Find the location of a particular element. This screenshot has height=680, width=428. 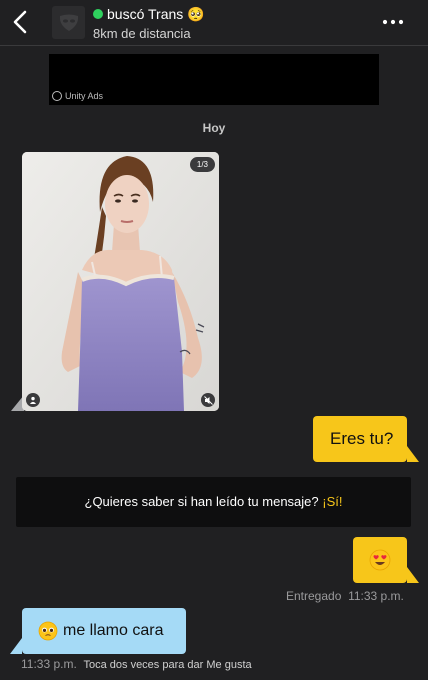

mute-icon is located at coordinates (208, 400).